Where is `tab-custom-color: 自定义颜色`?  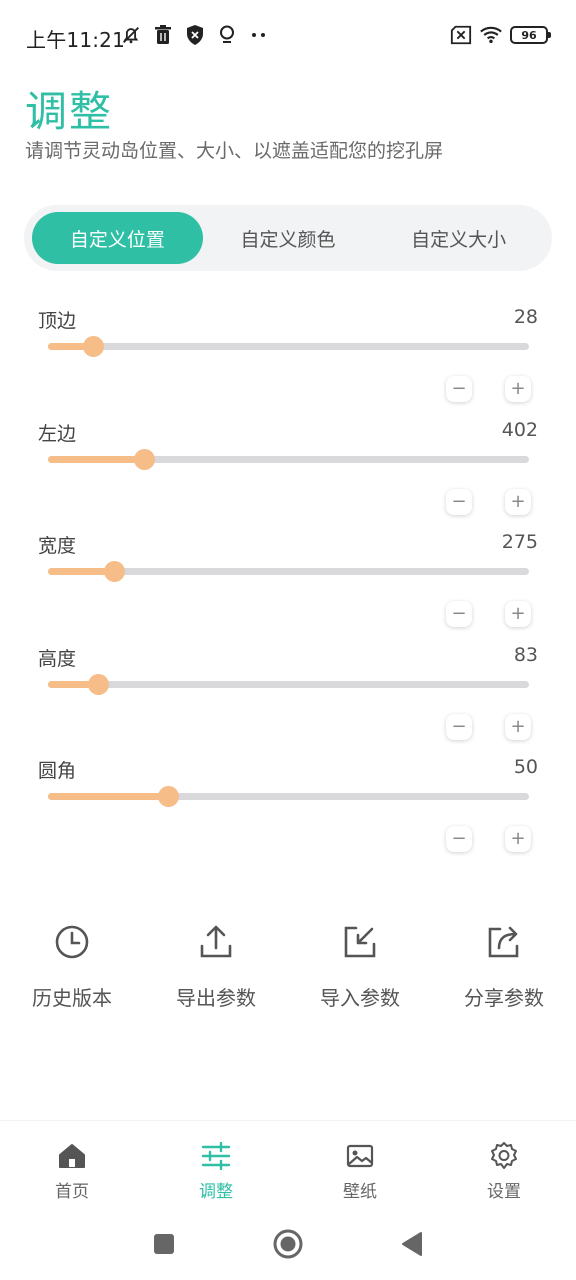 tab-custom-color: 自定义颜色 is located at coordinates (288, 238).